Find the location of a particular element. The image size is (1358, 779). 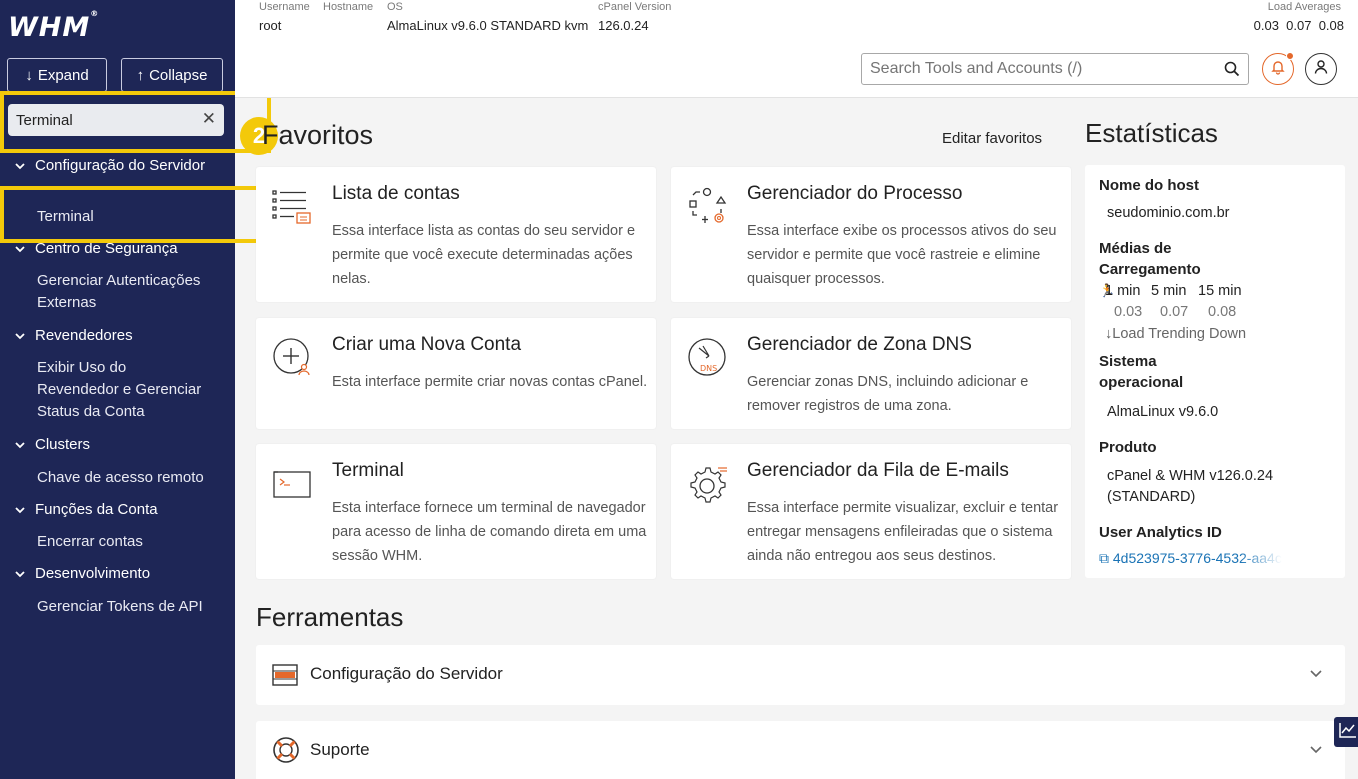

clear-search-icon: ✕ is located at coordinates (209, 119).